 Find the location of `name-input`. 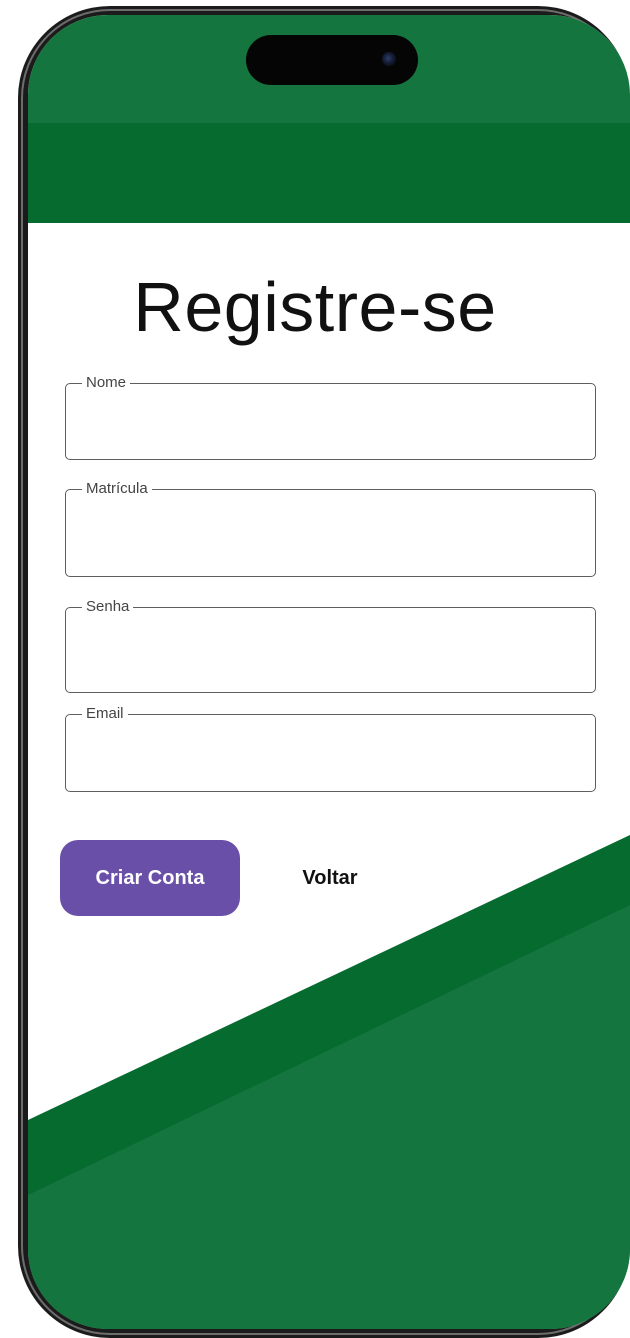

name-input is located at coordinates (330, 421).